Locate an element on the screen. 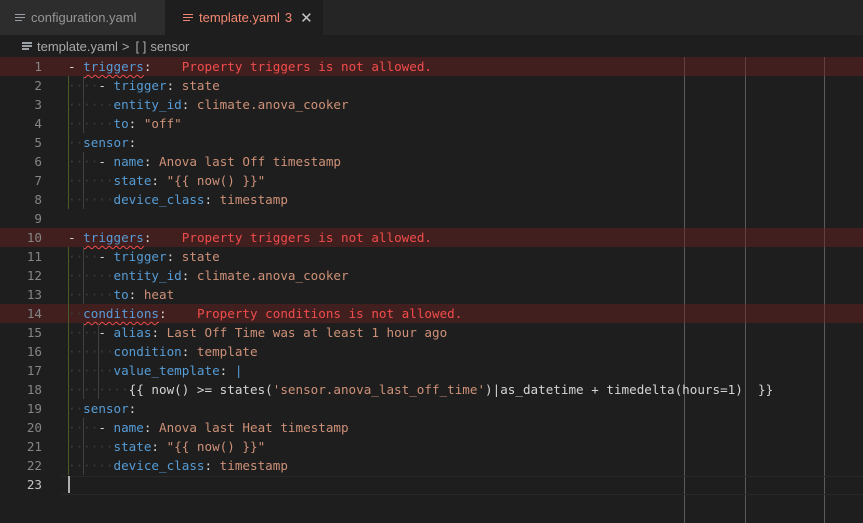  line-number: 2 is located at coordinates (38, 85).